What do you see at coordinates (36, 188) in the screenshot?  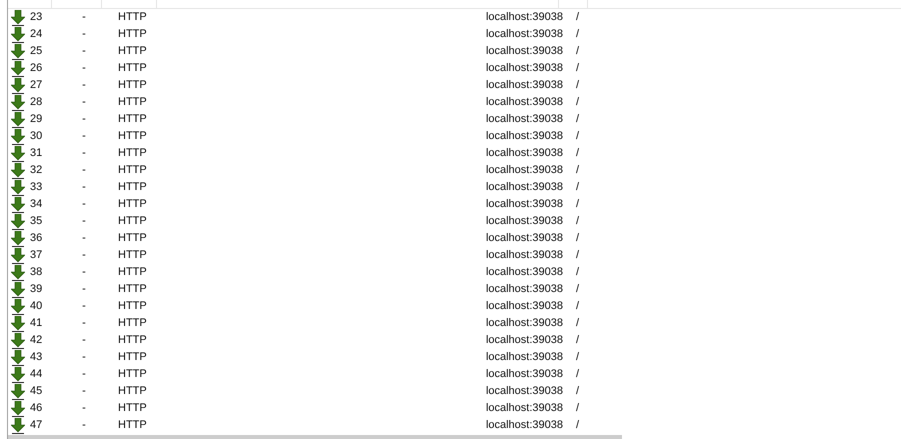 I see `session-number: 33` at bounding box center [36, 188].